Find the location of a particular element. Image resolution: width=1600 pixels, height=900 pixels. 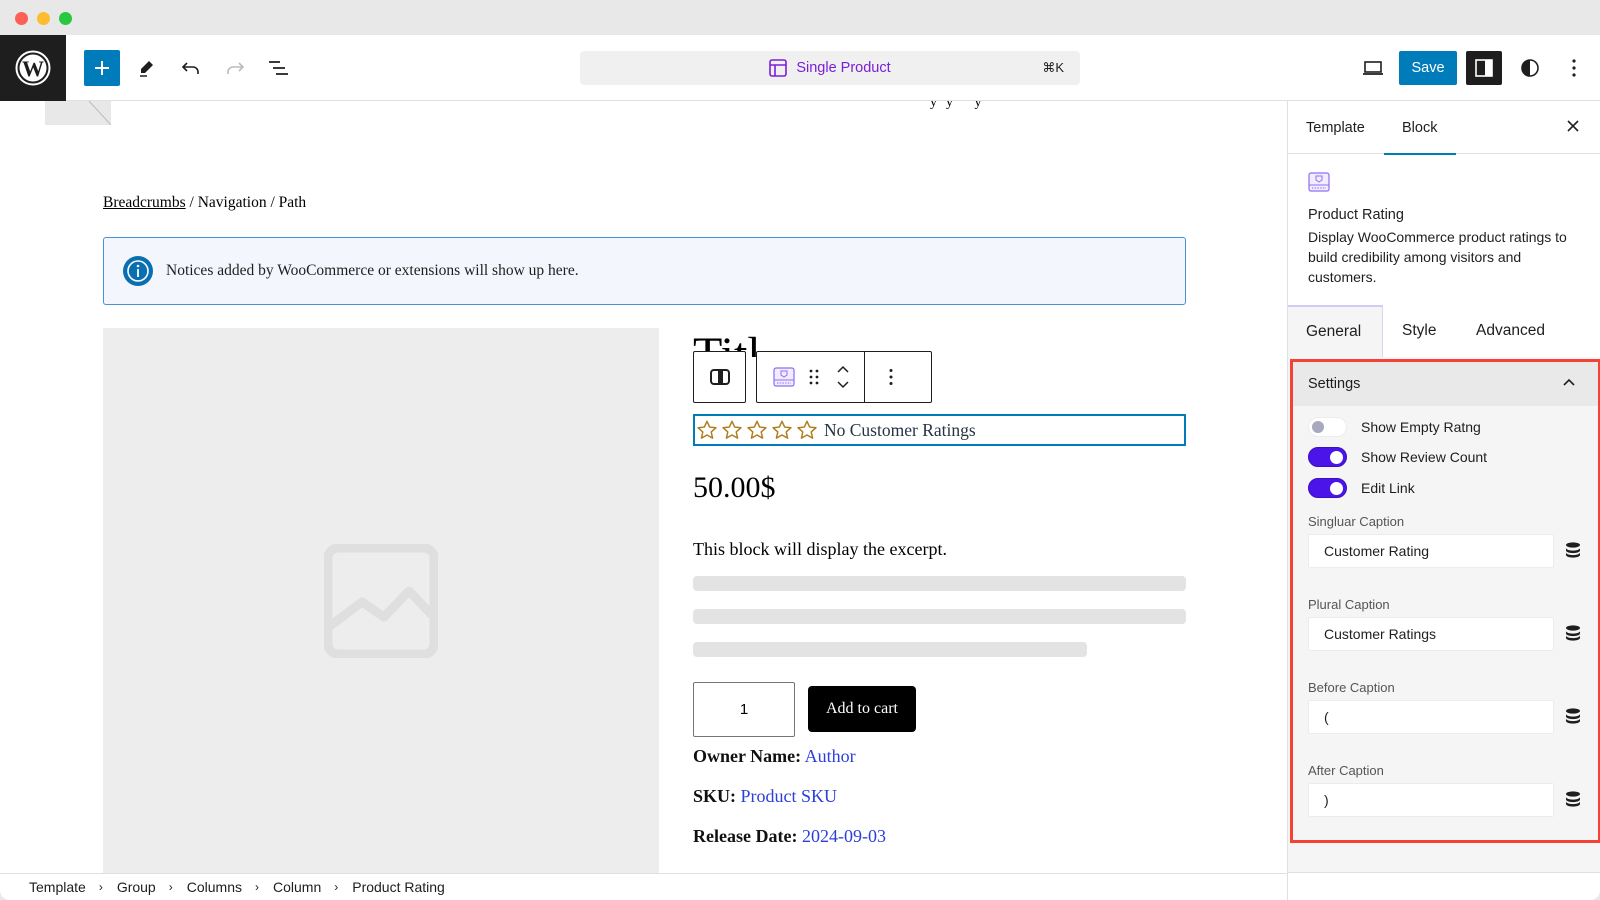

settings-sidebar-toggle is located at coordinates (1484, 68).